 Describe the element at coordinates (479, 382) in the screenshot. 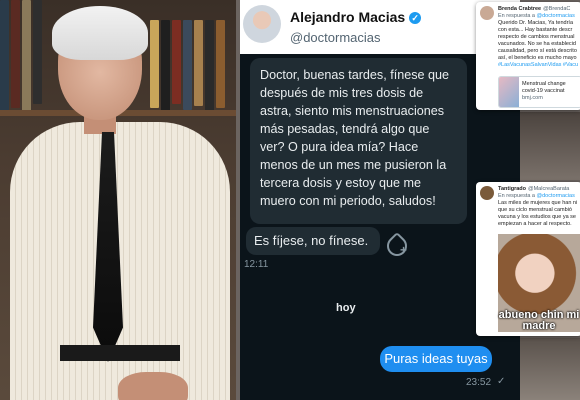

I see `timestamp: 23:52` at that location.